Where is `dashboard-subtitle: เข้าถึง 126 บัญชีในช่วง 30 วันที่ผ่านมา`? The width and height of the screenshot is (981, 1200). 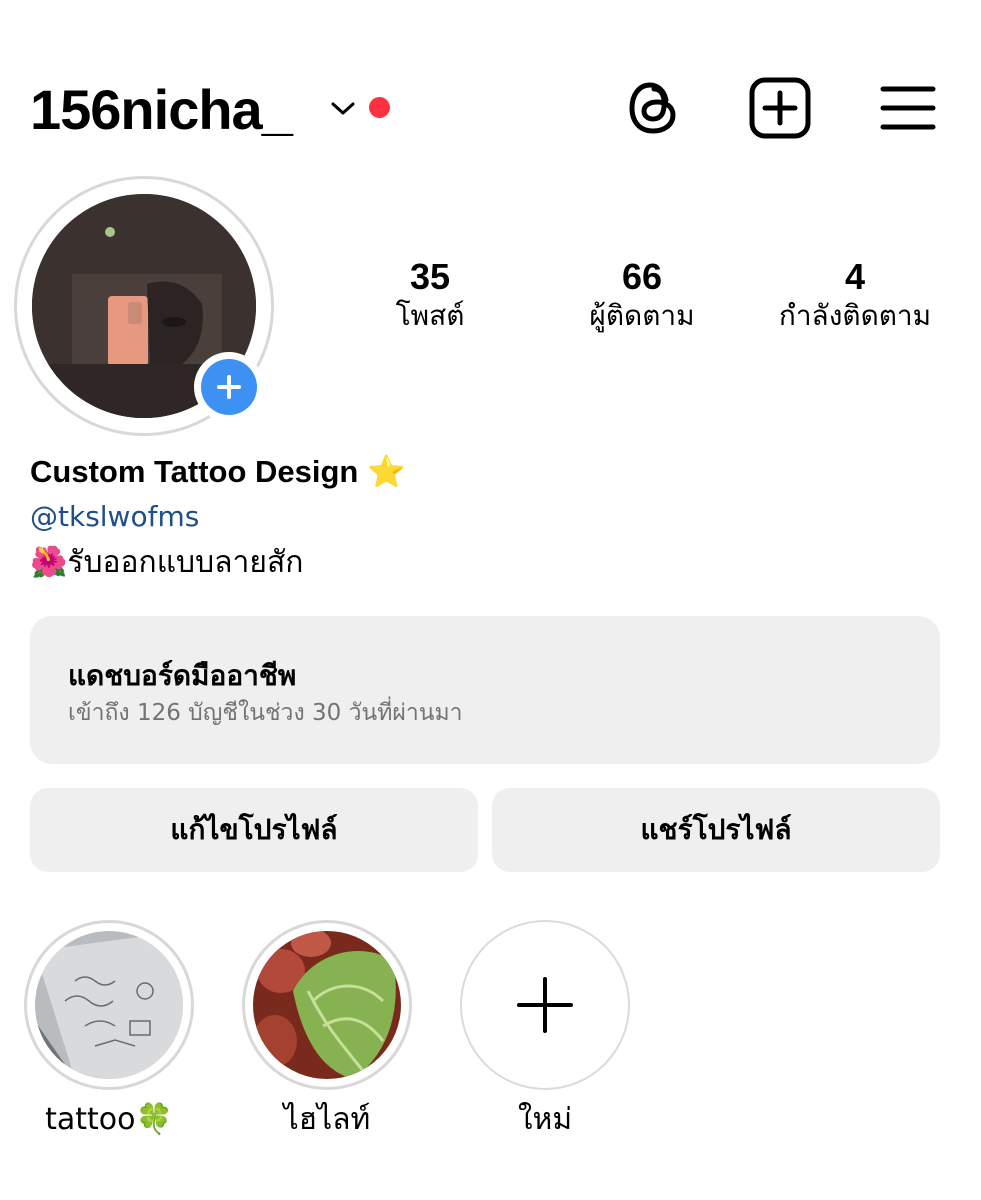 dashboard-subtitle: เข้าถึง 126 บัญชีในช่วง 30 วันที่ผ่านมา is located at coordinates (265, 713).